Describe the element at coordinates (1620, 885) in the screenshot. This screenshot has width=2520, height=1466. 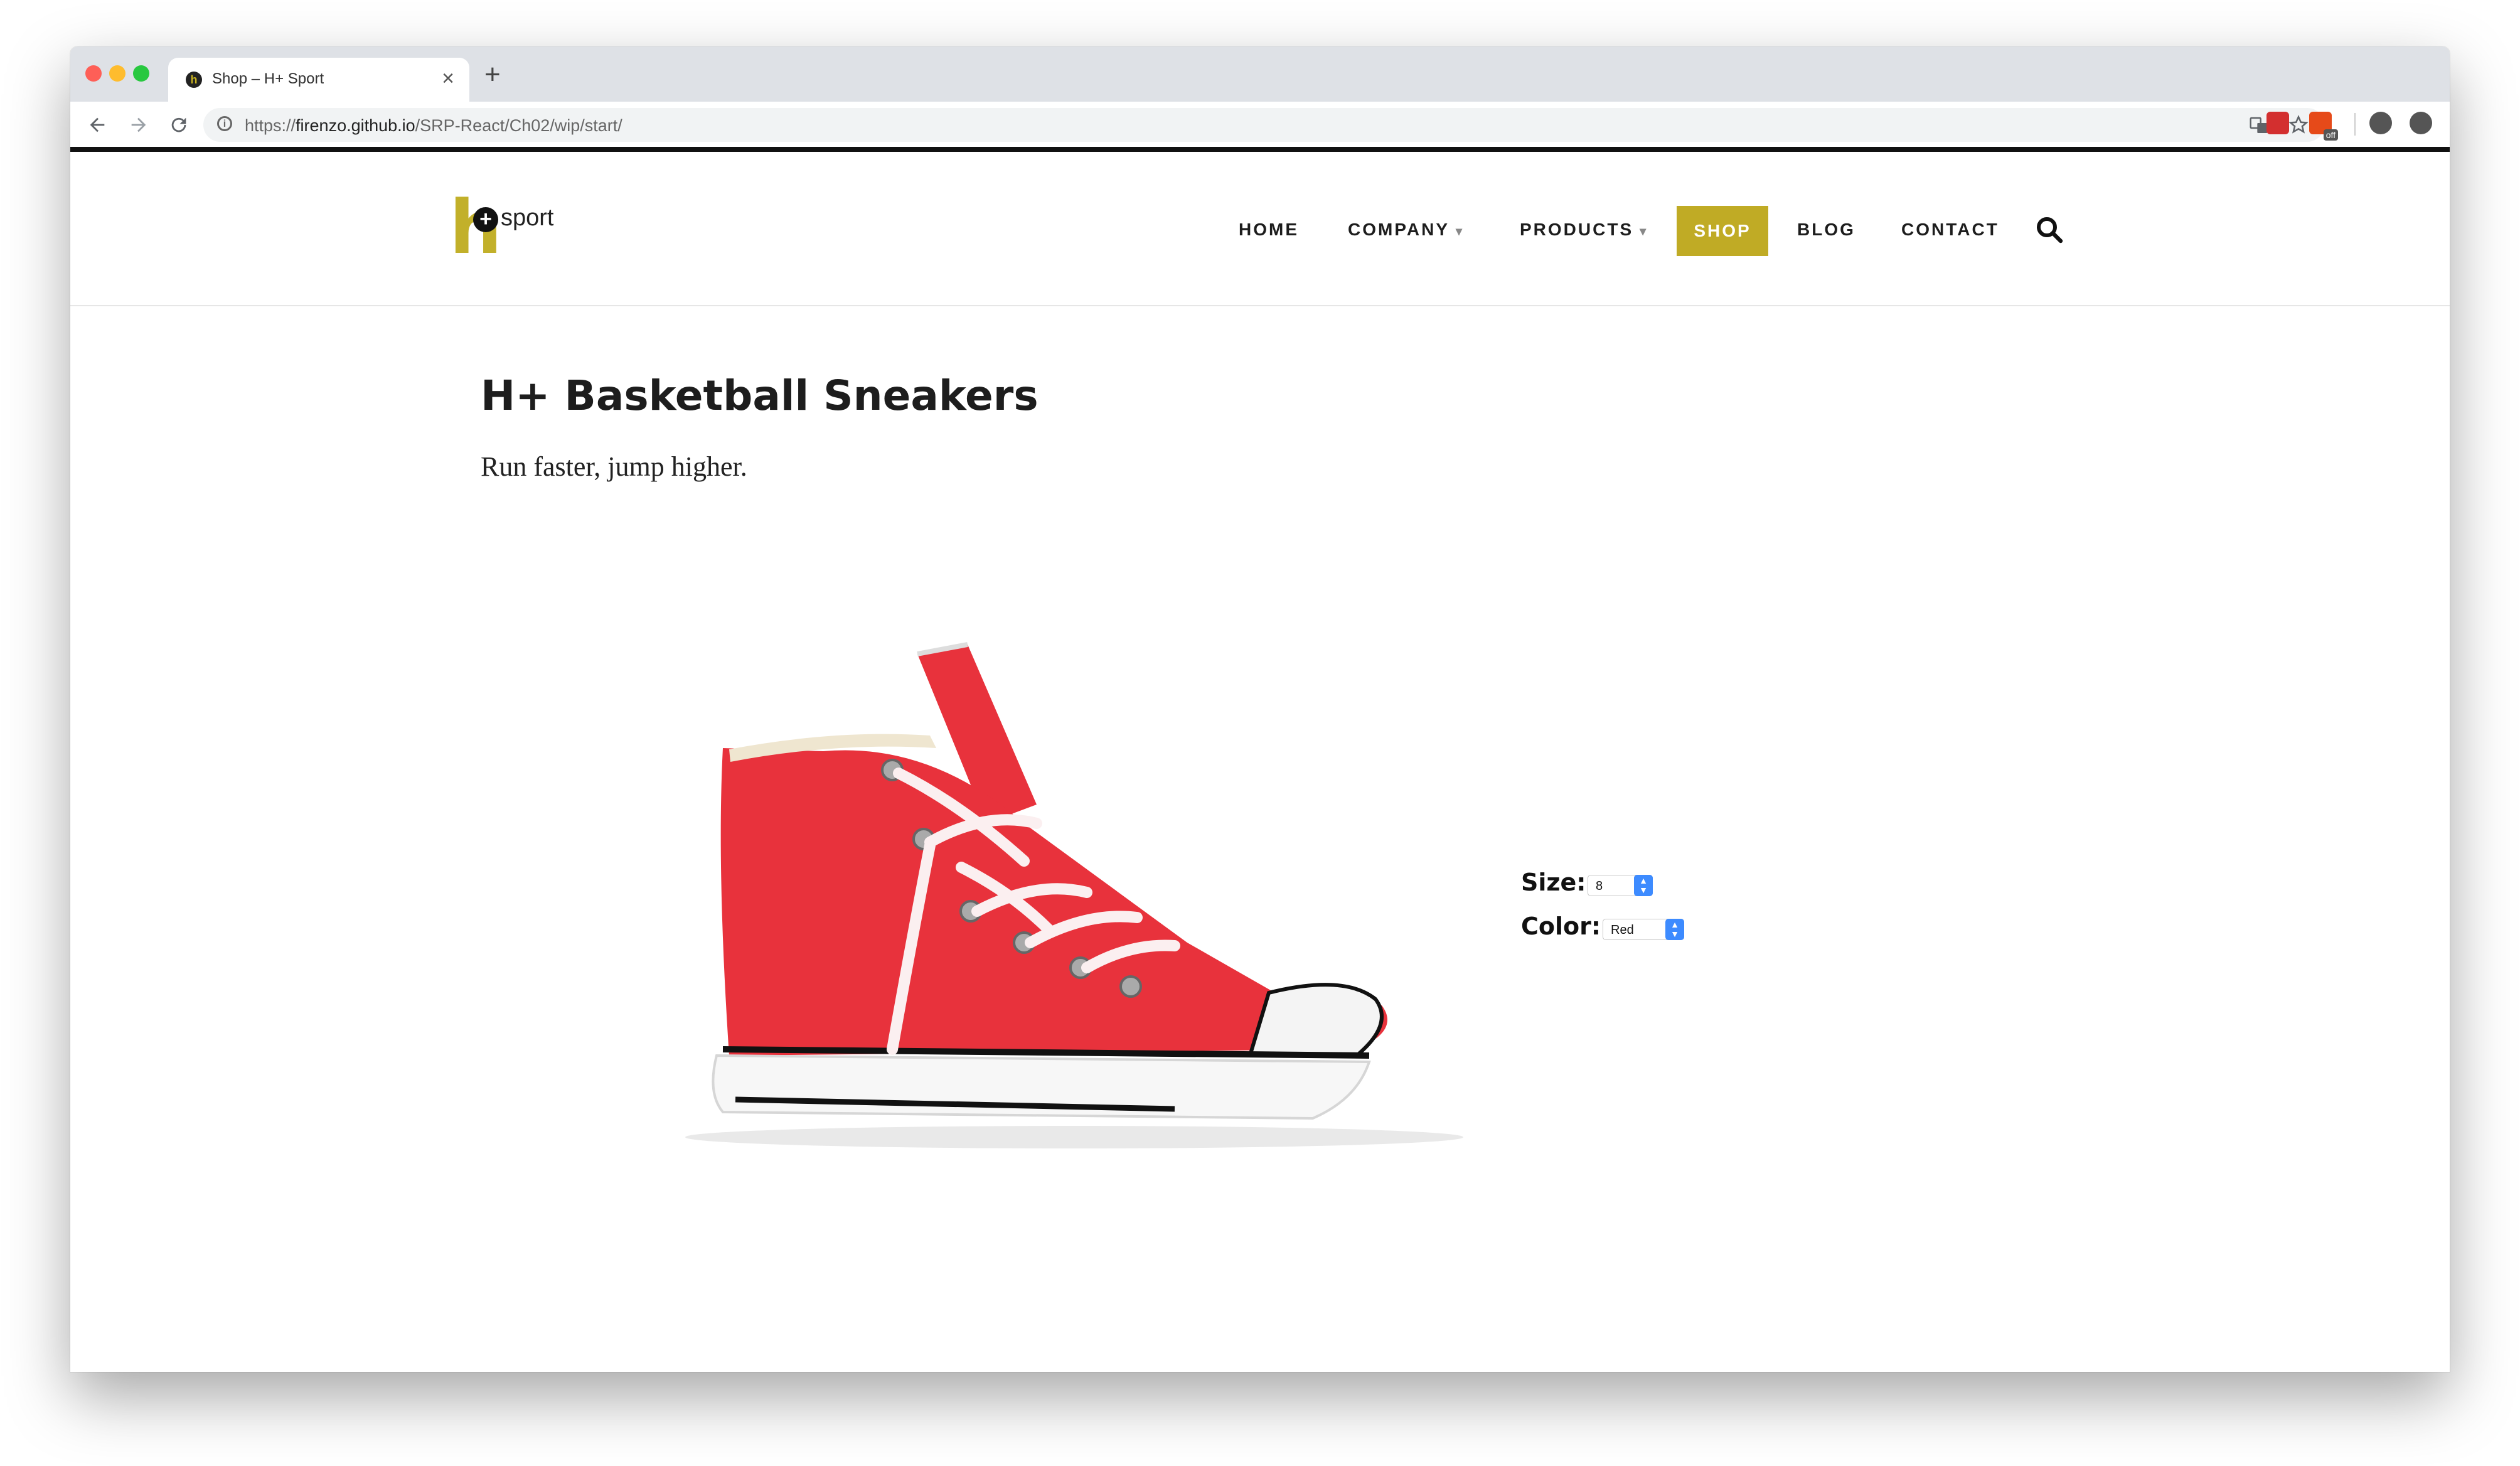
I see `size-select: 8 ▲ ▼` at that location.